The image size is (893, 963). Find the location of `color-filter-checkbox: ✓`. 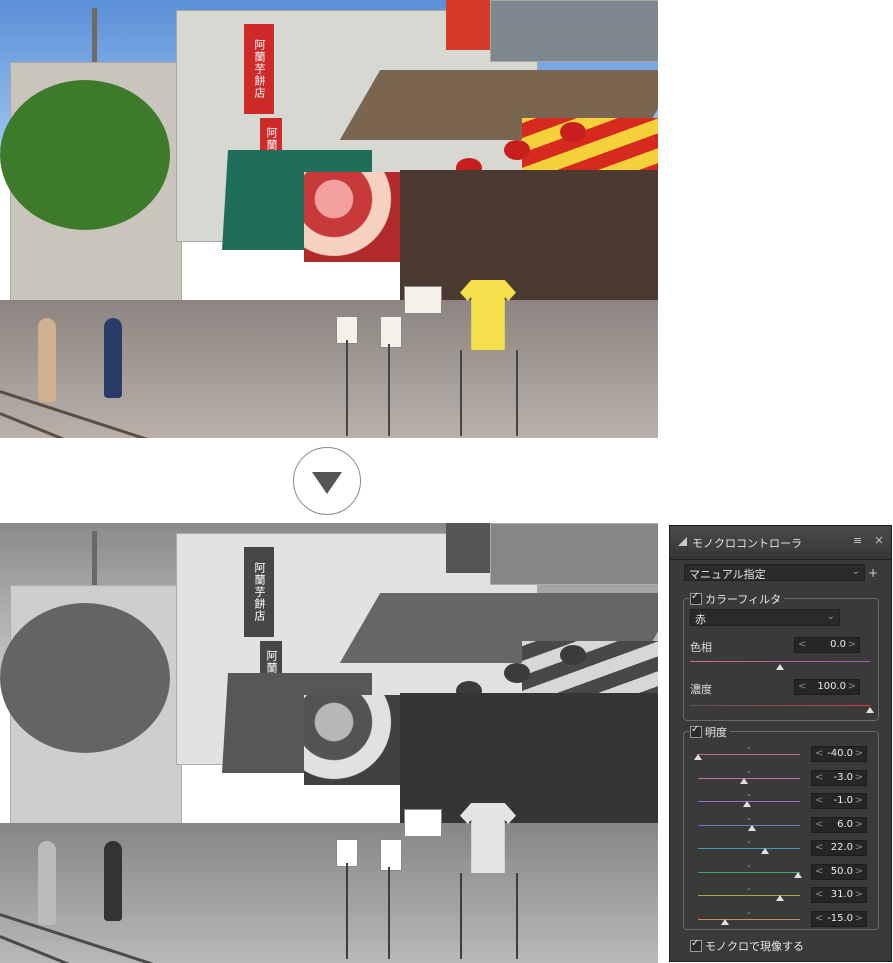

color-filter-checkbox: ✓ is located at coordinates (696, 598).